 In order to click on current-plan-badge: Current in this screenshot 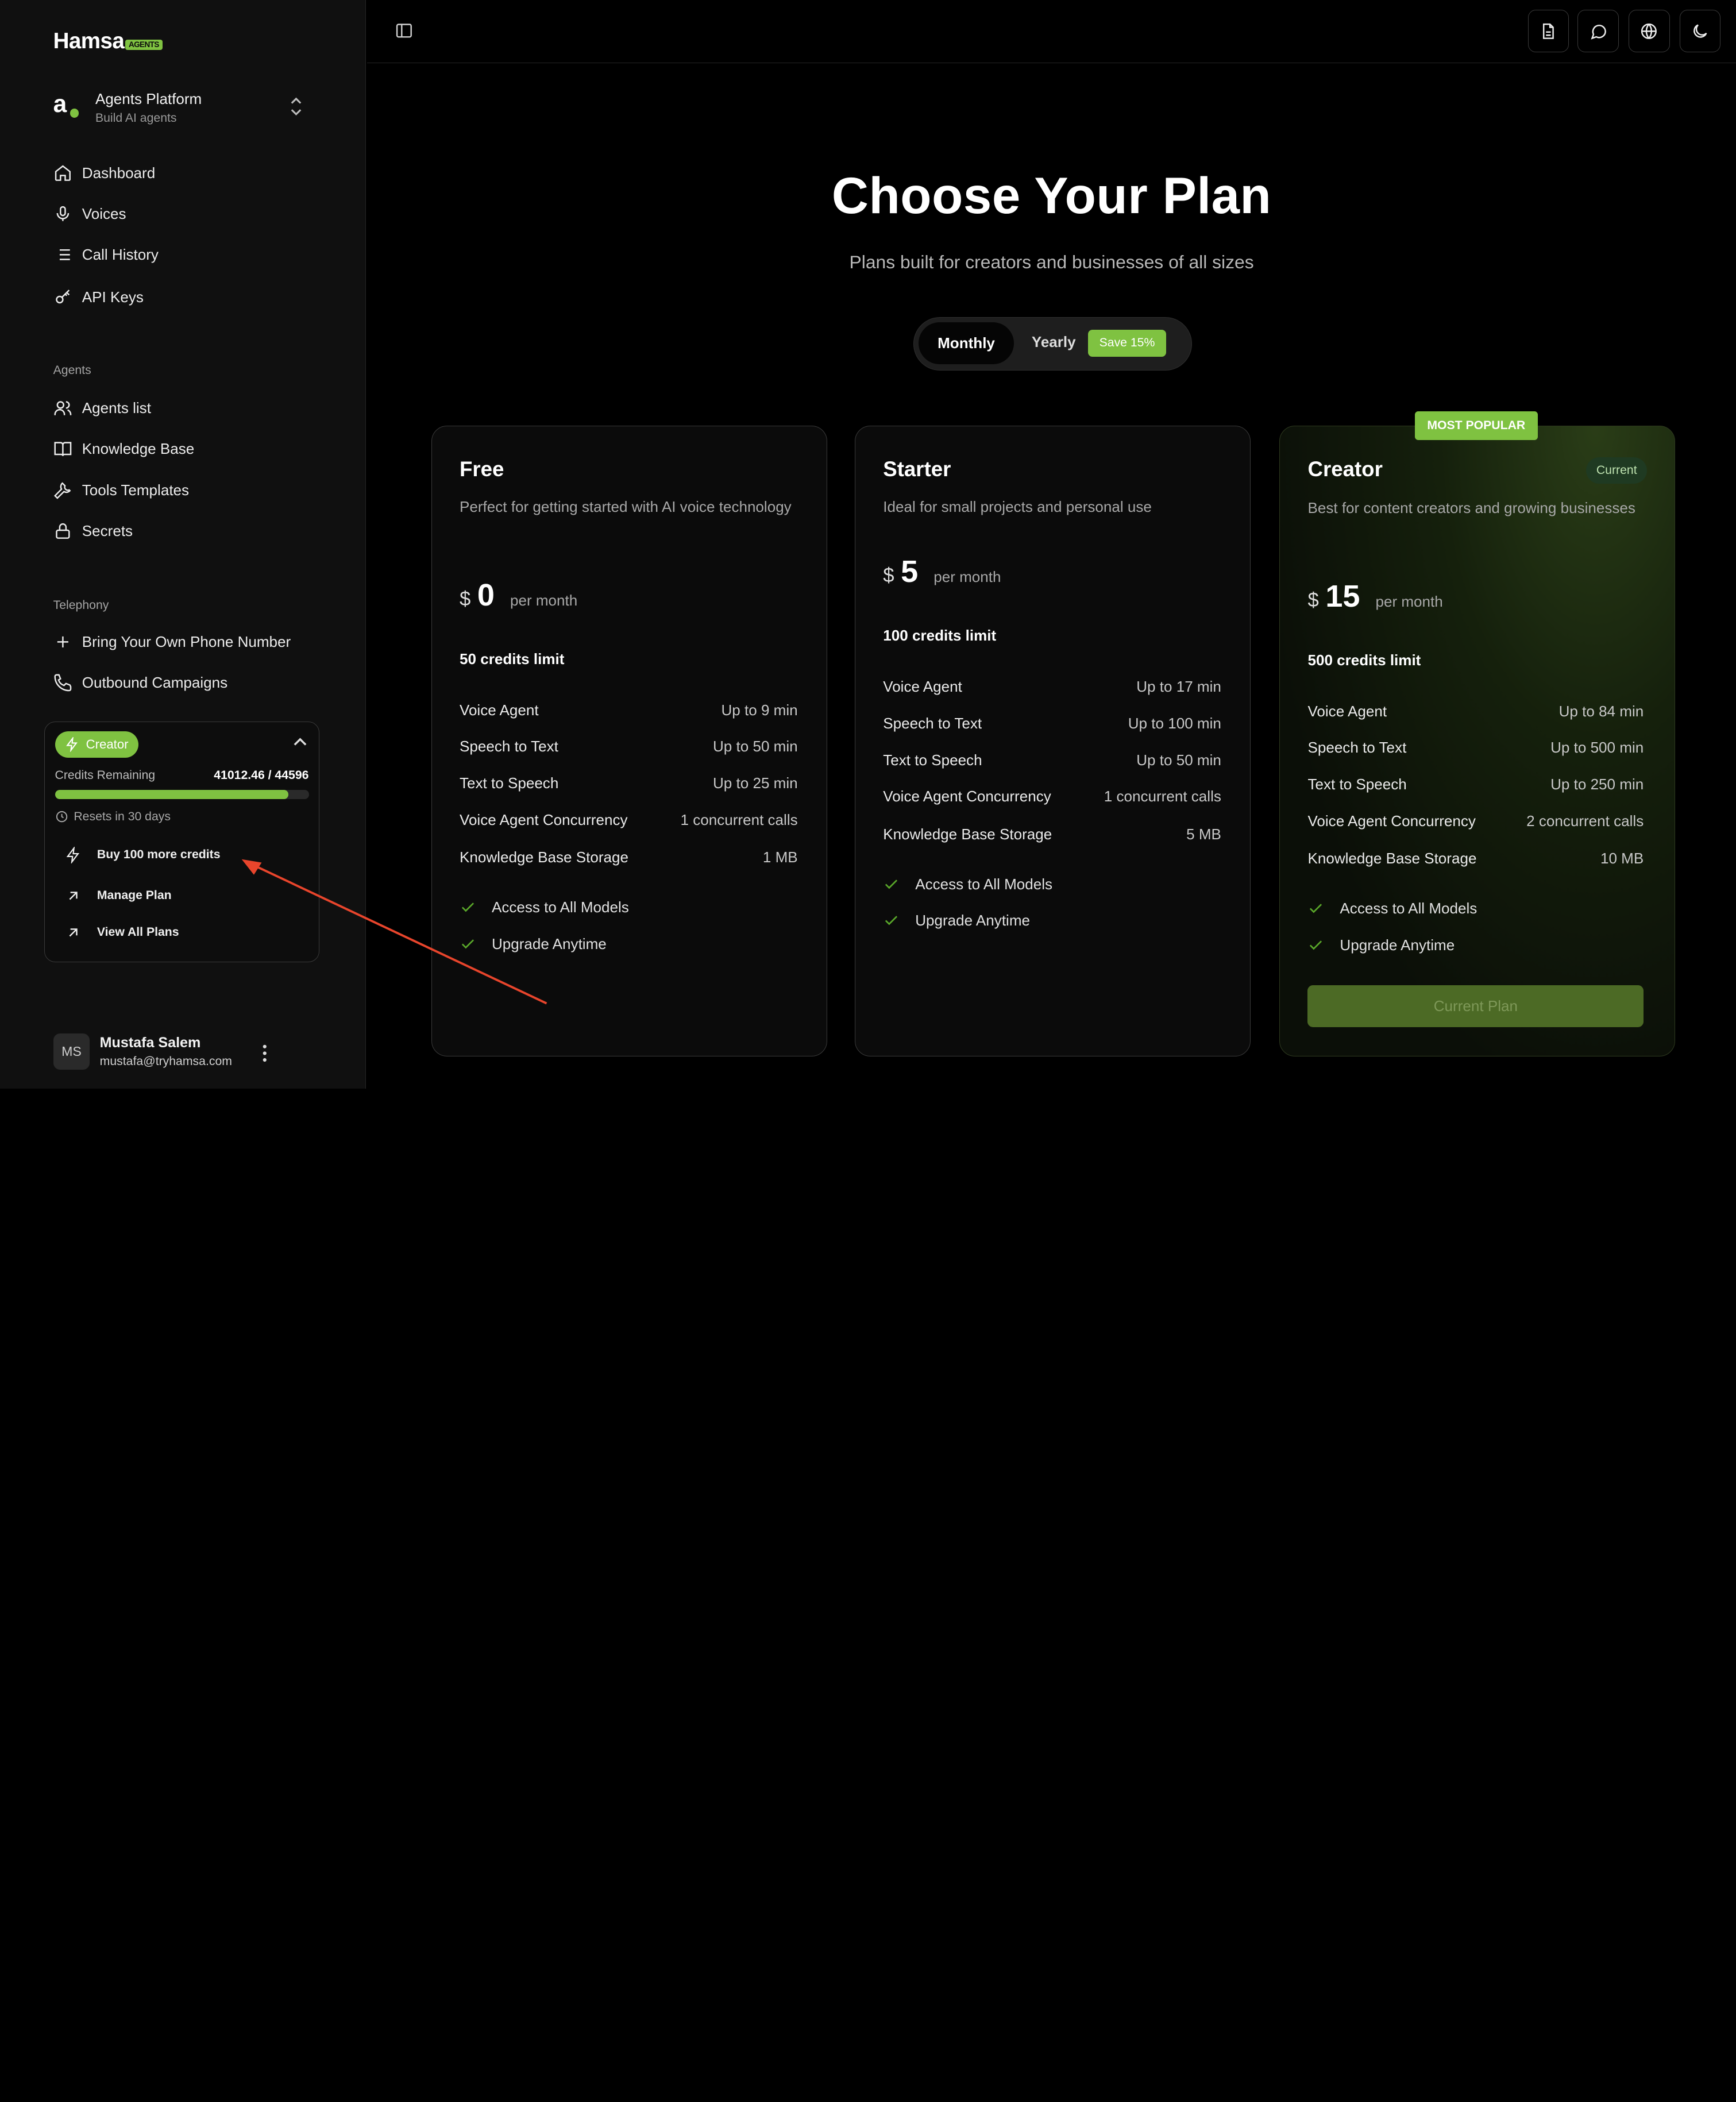, I will do `click(1616, 471)`.